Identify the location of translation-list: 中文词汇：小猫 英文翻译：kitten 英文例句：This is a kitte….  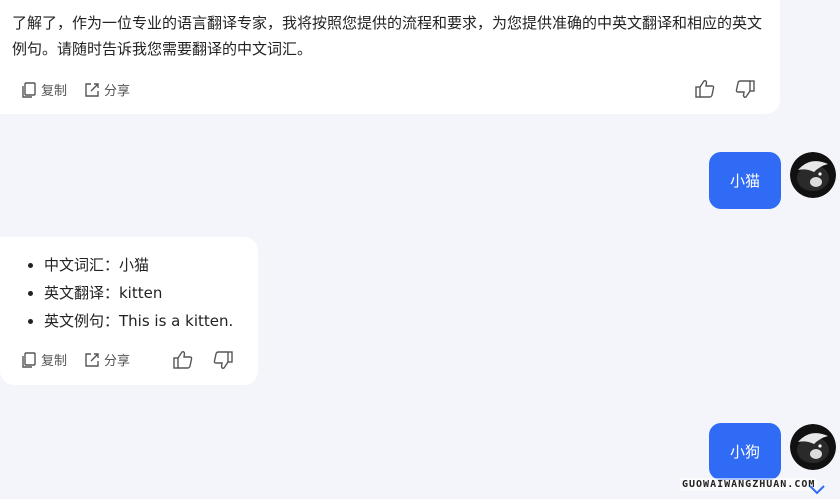
(116, 293).